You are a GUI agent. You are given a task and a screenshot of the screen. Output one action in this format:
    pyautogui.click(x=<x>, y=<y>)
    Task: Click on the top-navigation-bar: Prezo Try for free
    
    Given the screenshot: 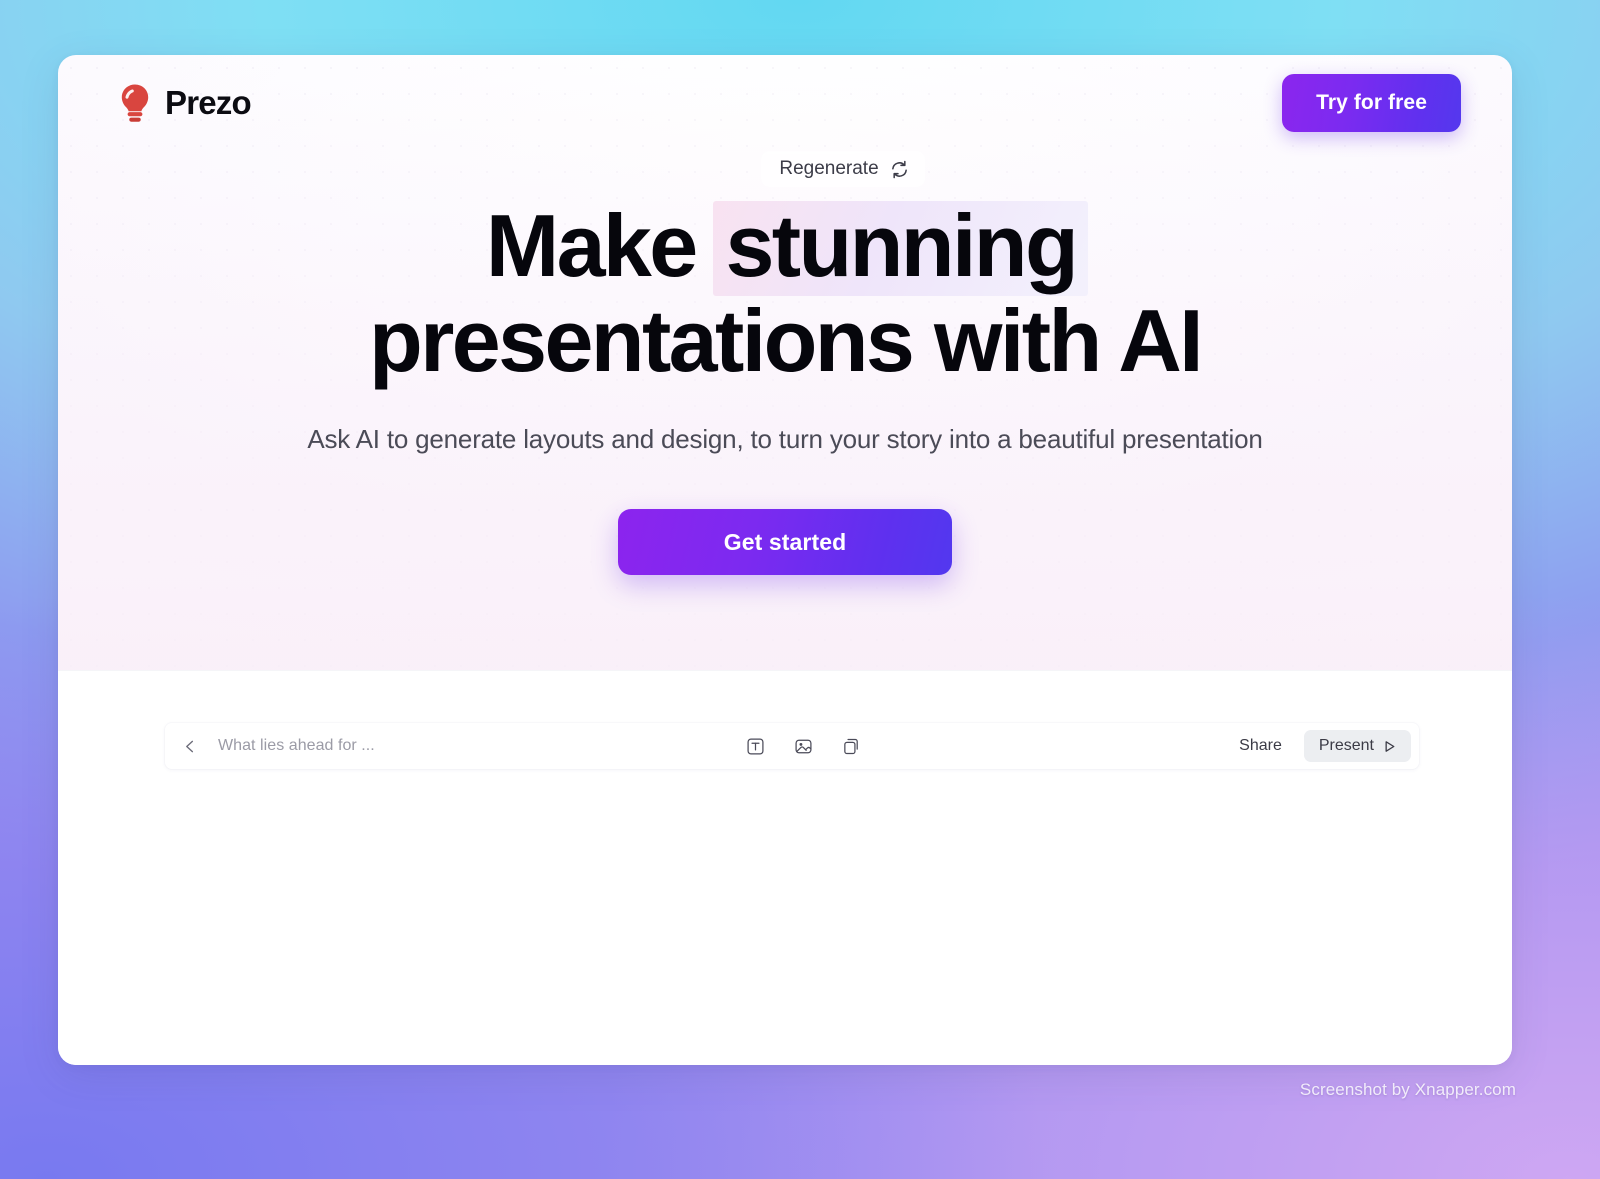 What is the action you would take?
    pyautogui.click(x=785, y=103)
    